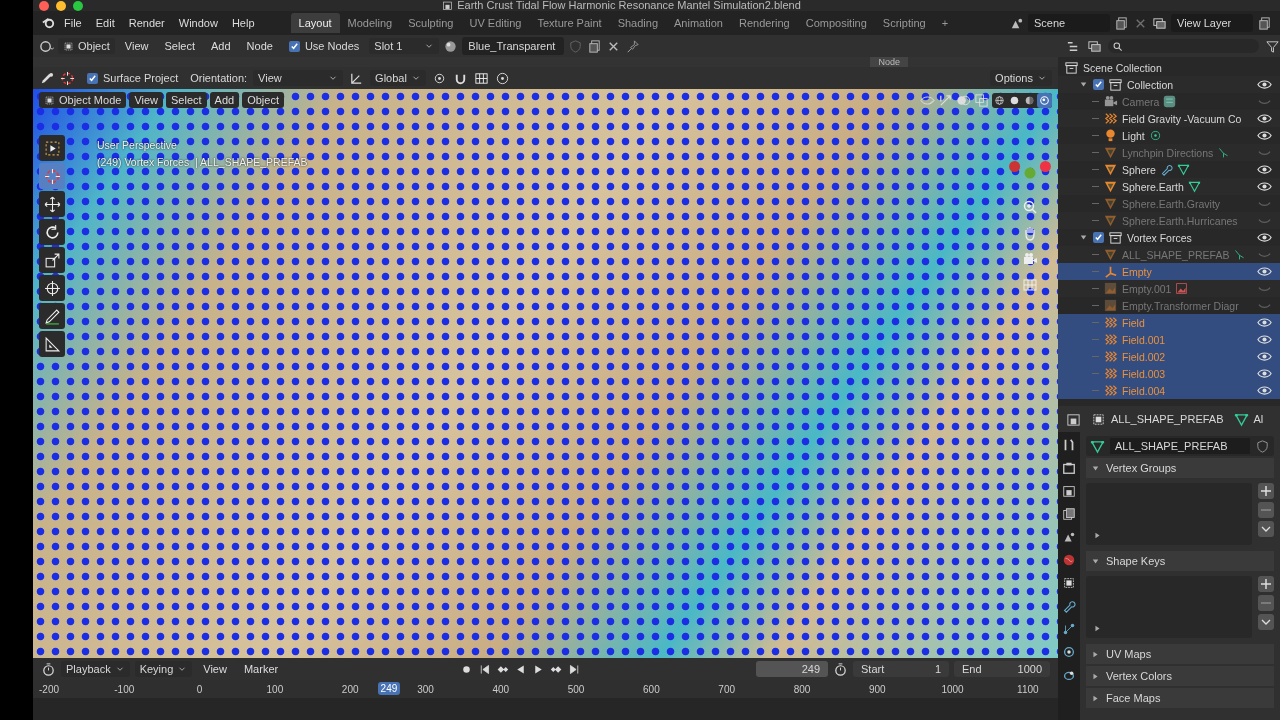 This screenshot has width=1280, height=720. I want to click on search-field, so click(1183, 46).